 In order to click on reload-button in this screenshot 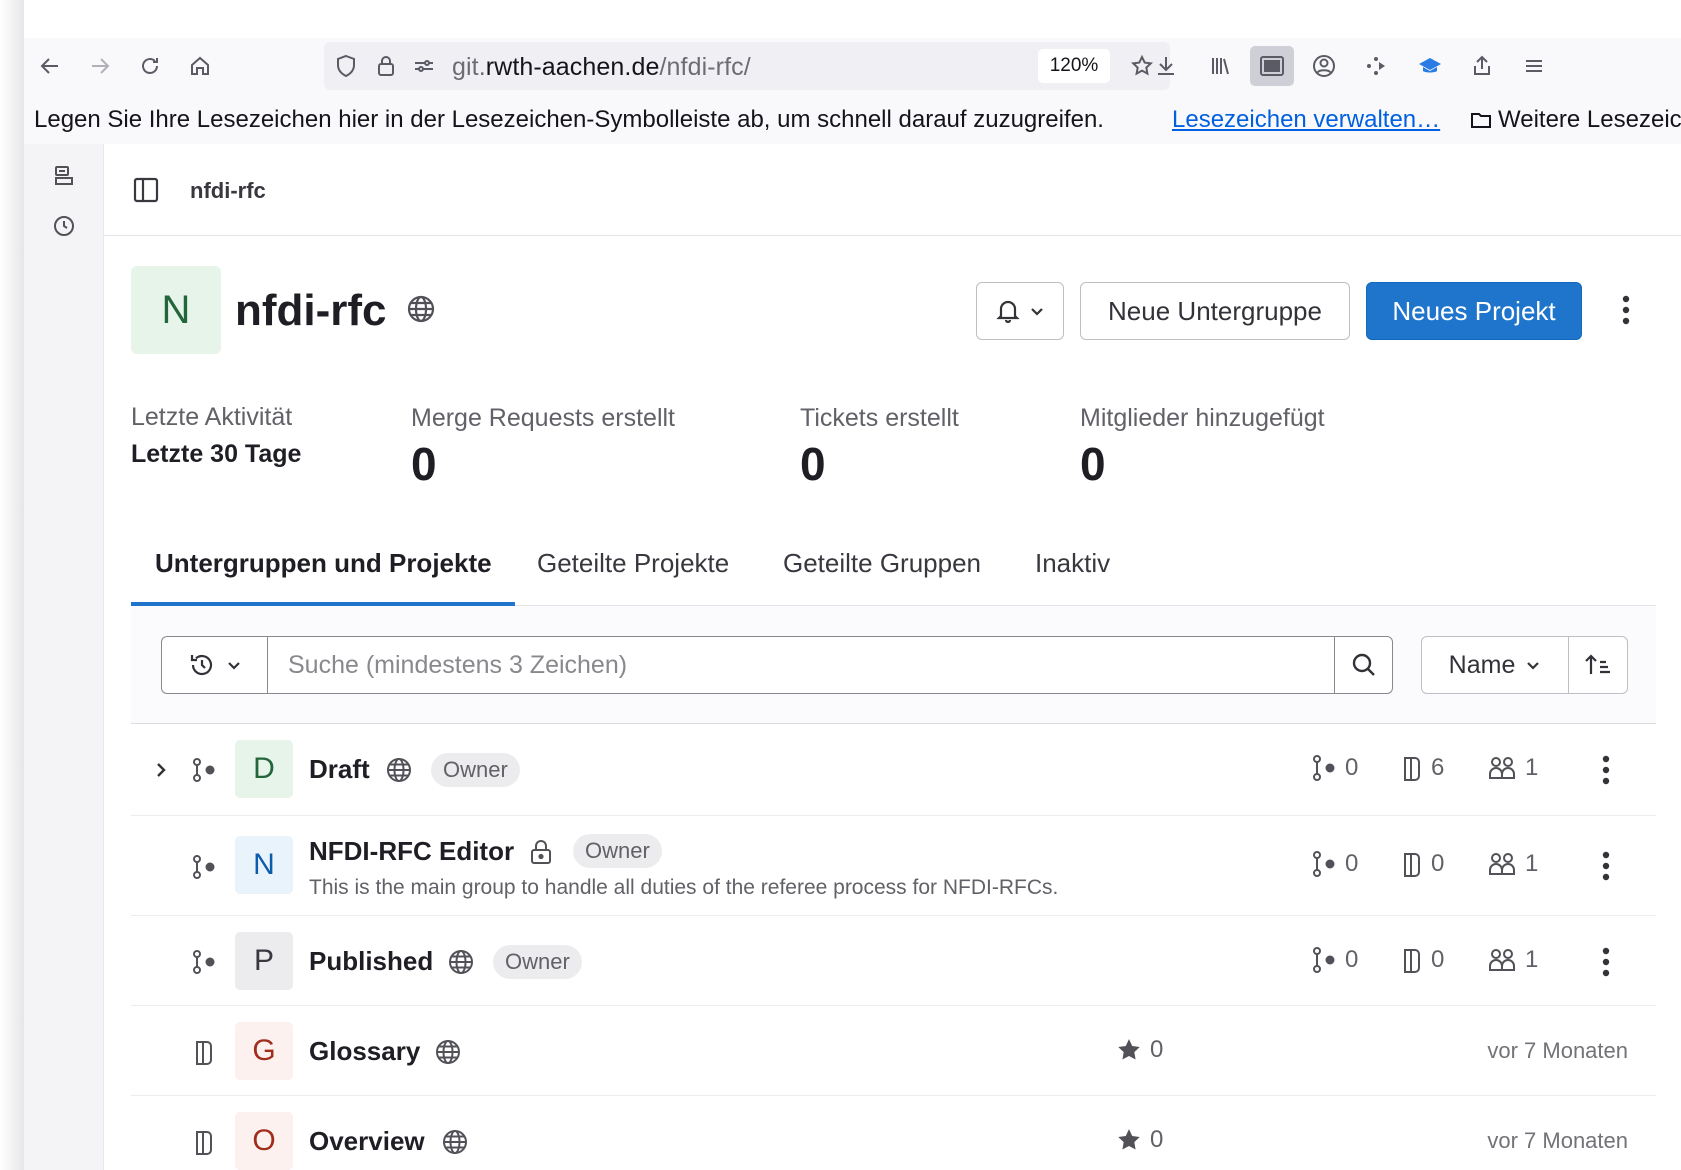, I will do `click(150, 66)`.